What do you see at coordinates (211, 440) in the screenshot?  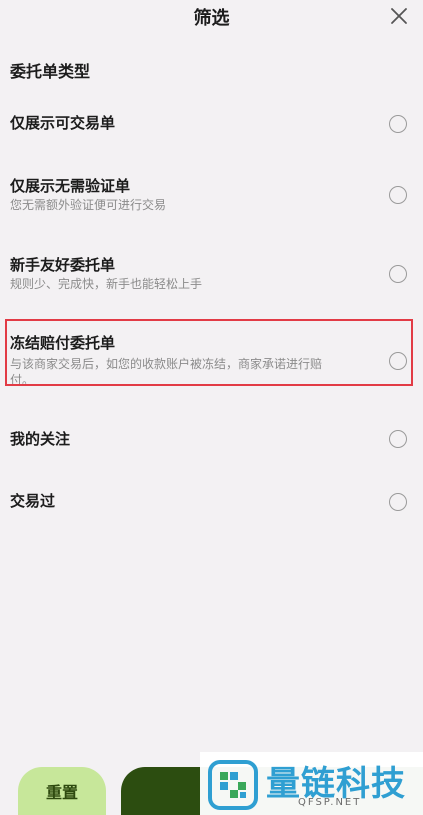 I see `option-following: 我的关注` at bounding box center [211, 440].